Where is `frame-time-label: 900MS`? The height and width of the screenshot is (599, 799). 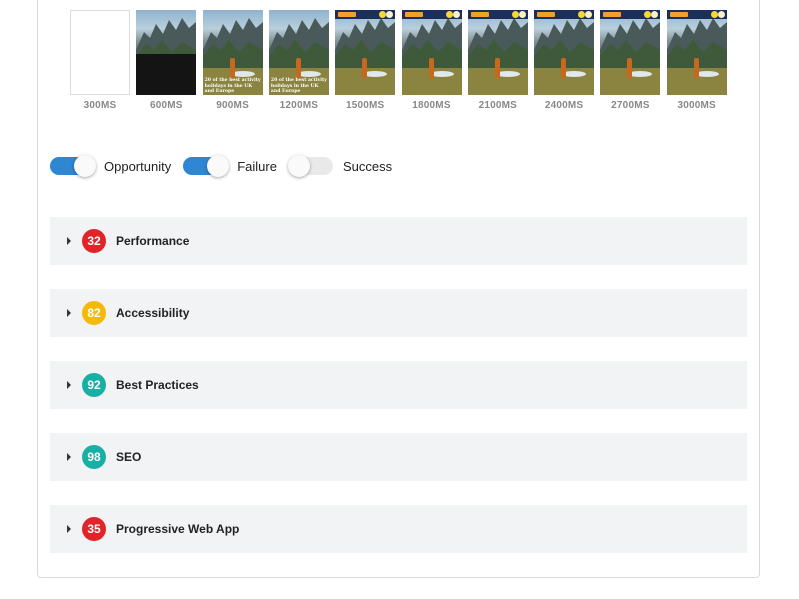 frame-time-label: 900MS is located at coordinates (232, 105).